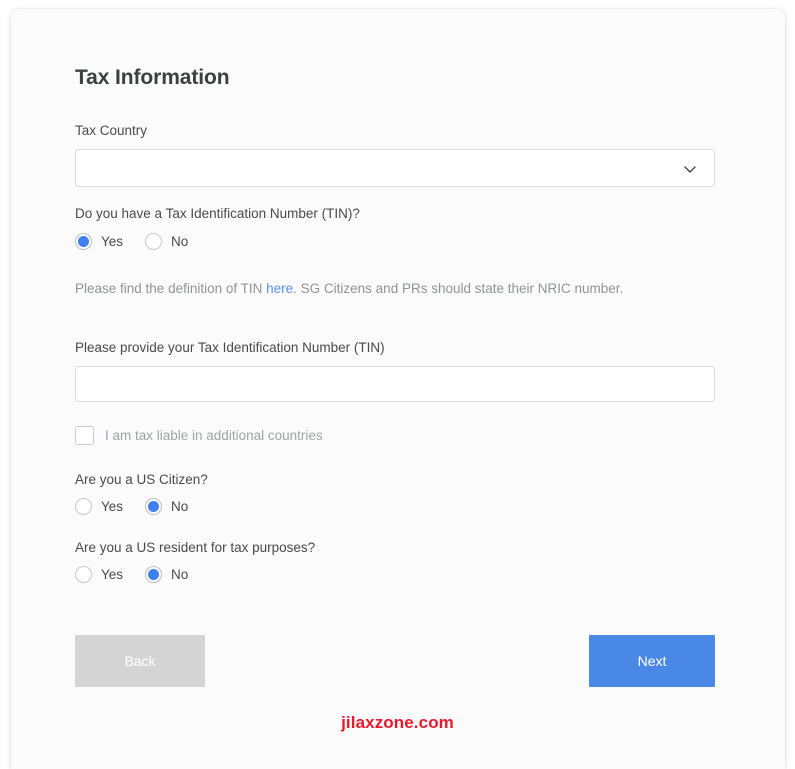 The height and width of the screenshot is (769, 795). Describe the element at coordinates (397, 506) in the screenshot. I see `us-citizen-radio-group: Yes No` at that location.